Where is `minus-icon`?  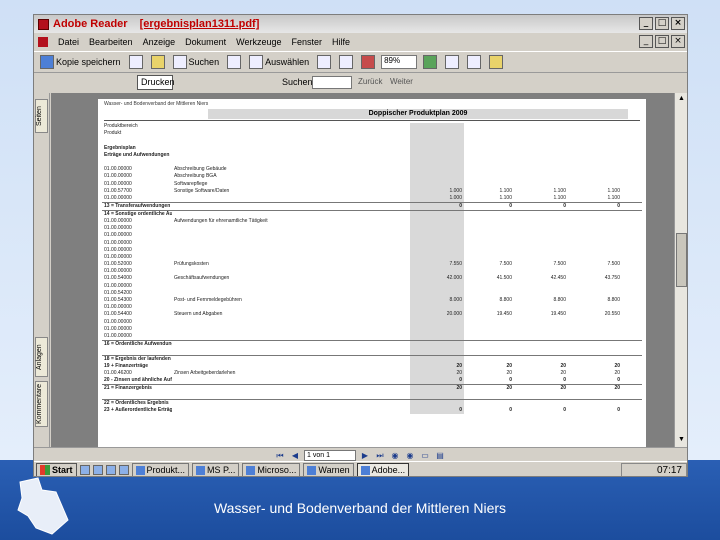
minus-icon is located at coordinates (368, 62).